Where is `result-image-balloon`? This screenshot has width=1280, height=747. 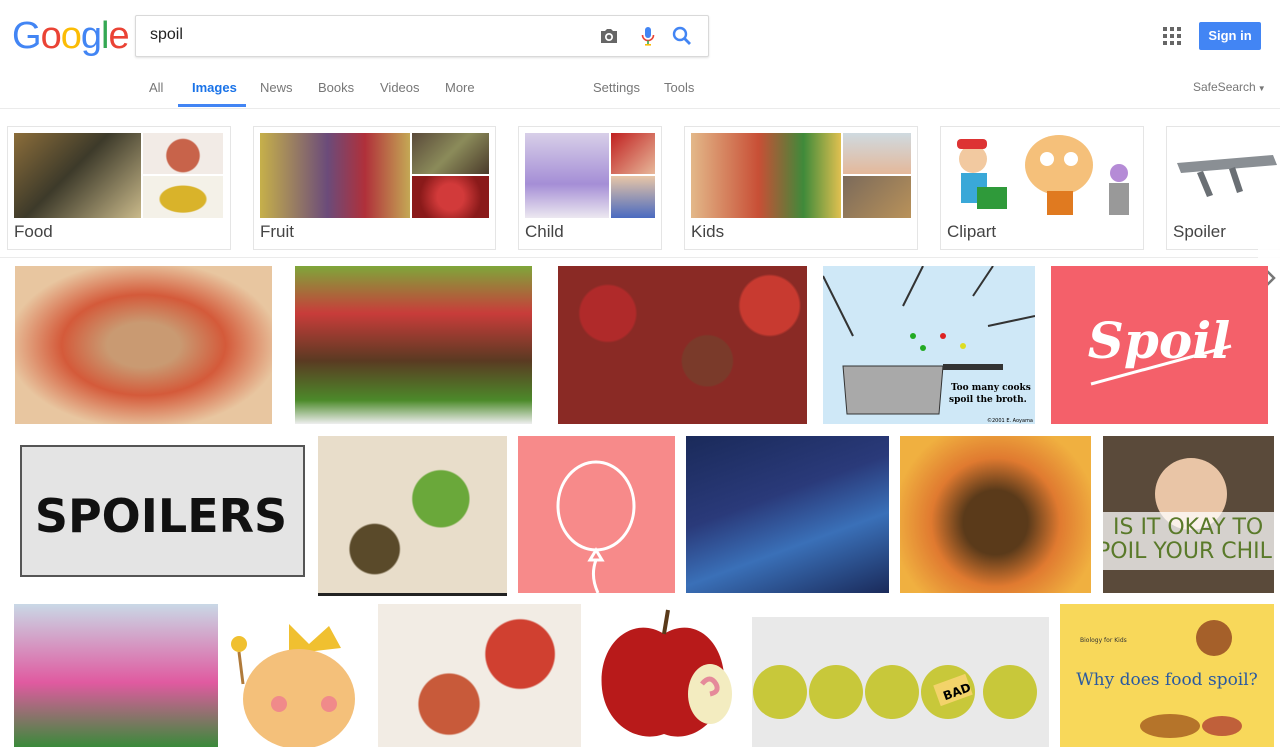
result-image-balloon is located at coordinates (596, 514).